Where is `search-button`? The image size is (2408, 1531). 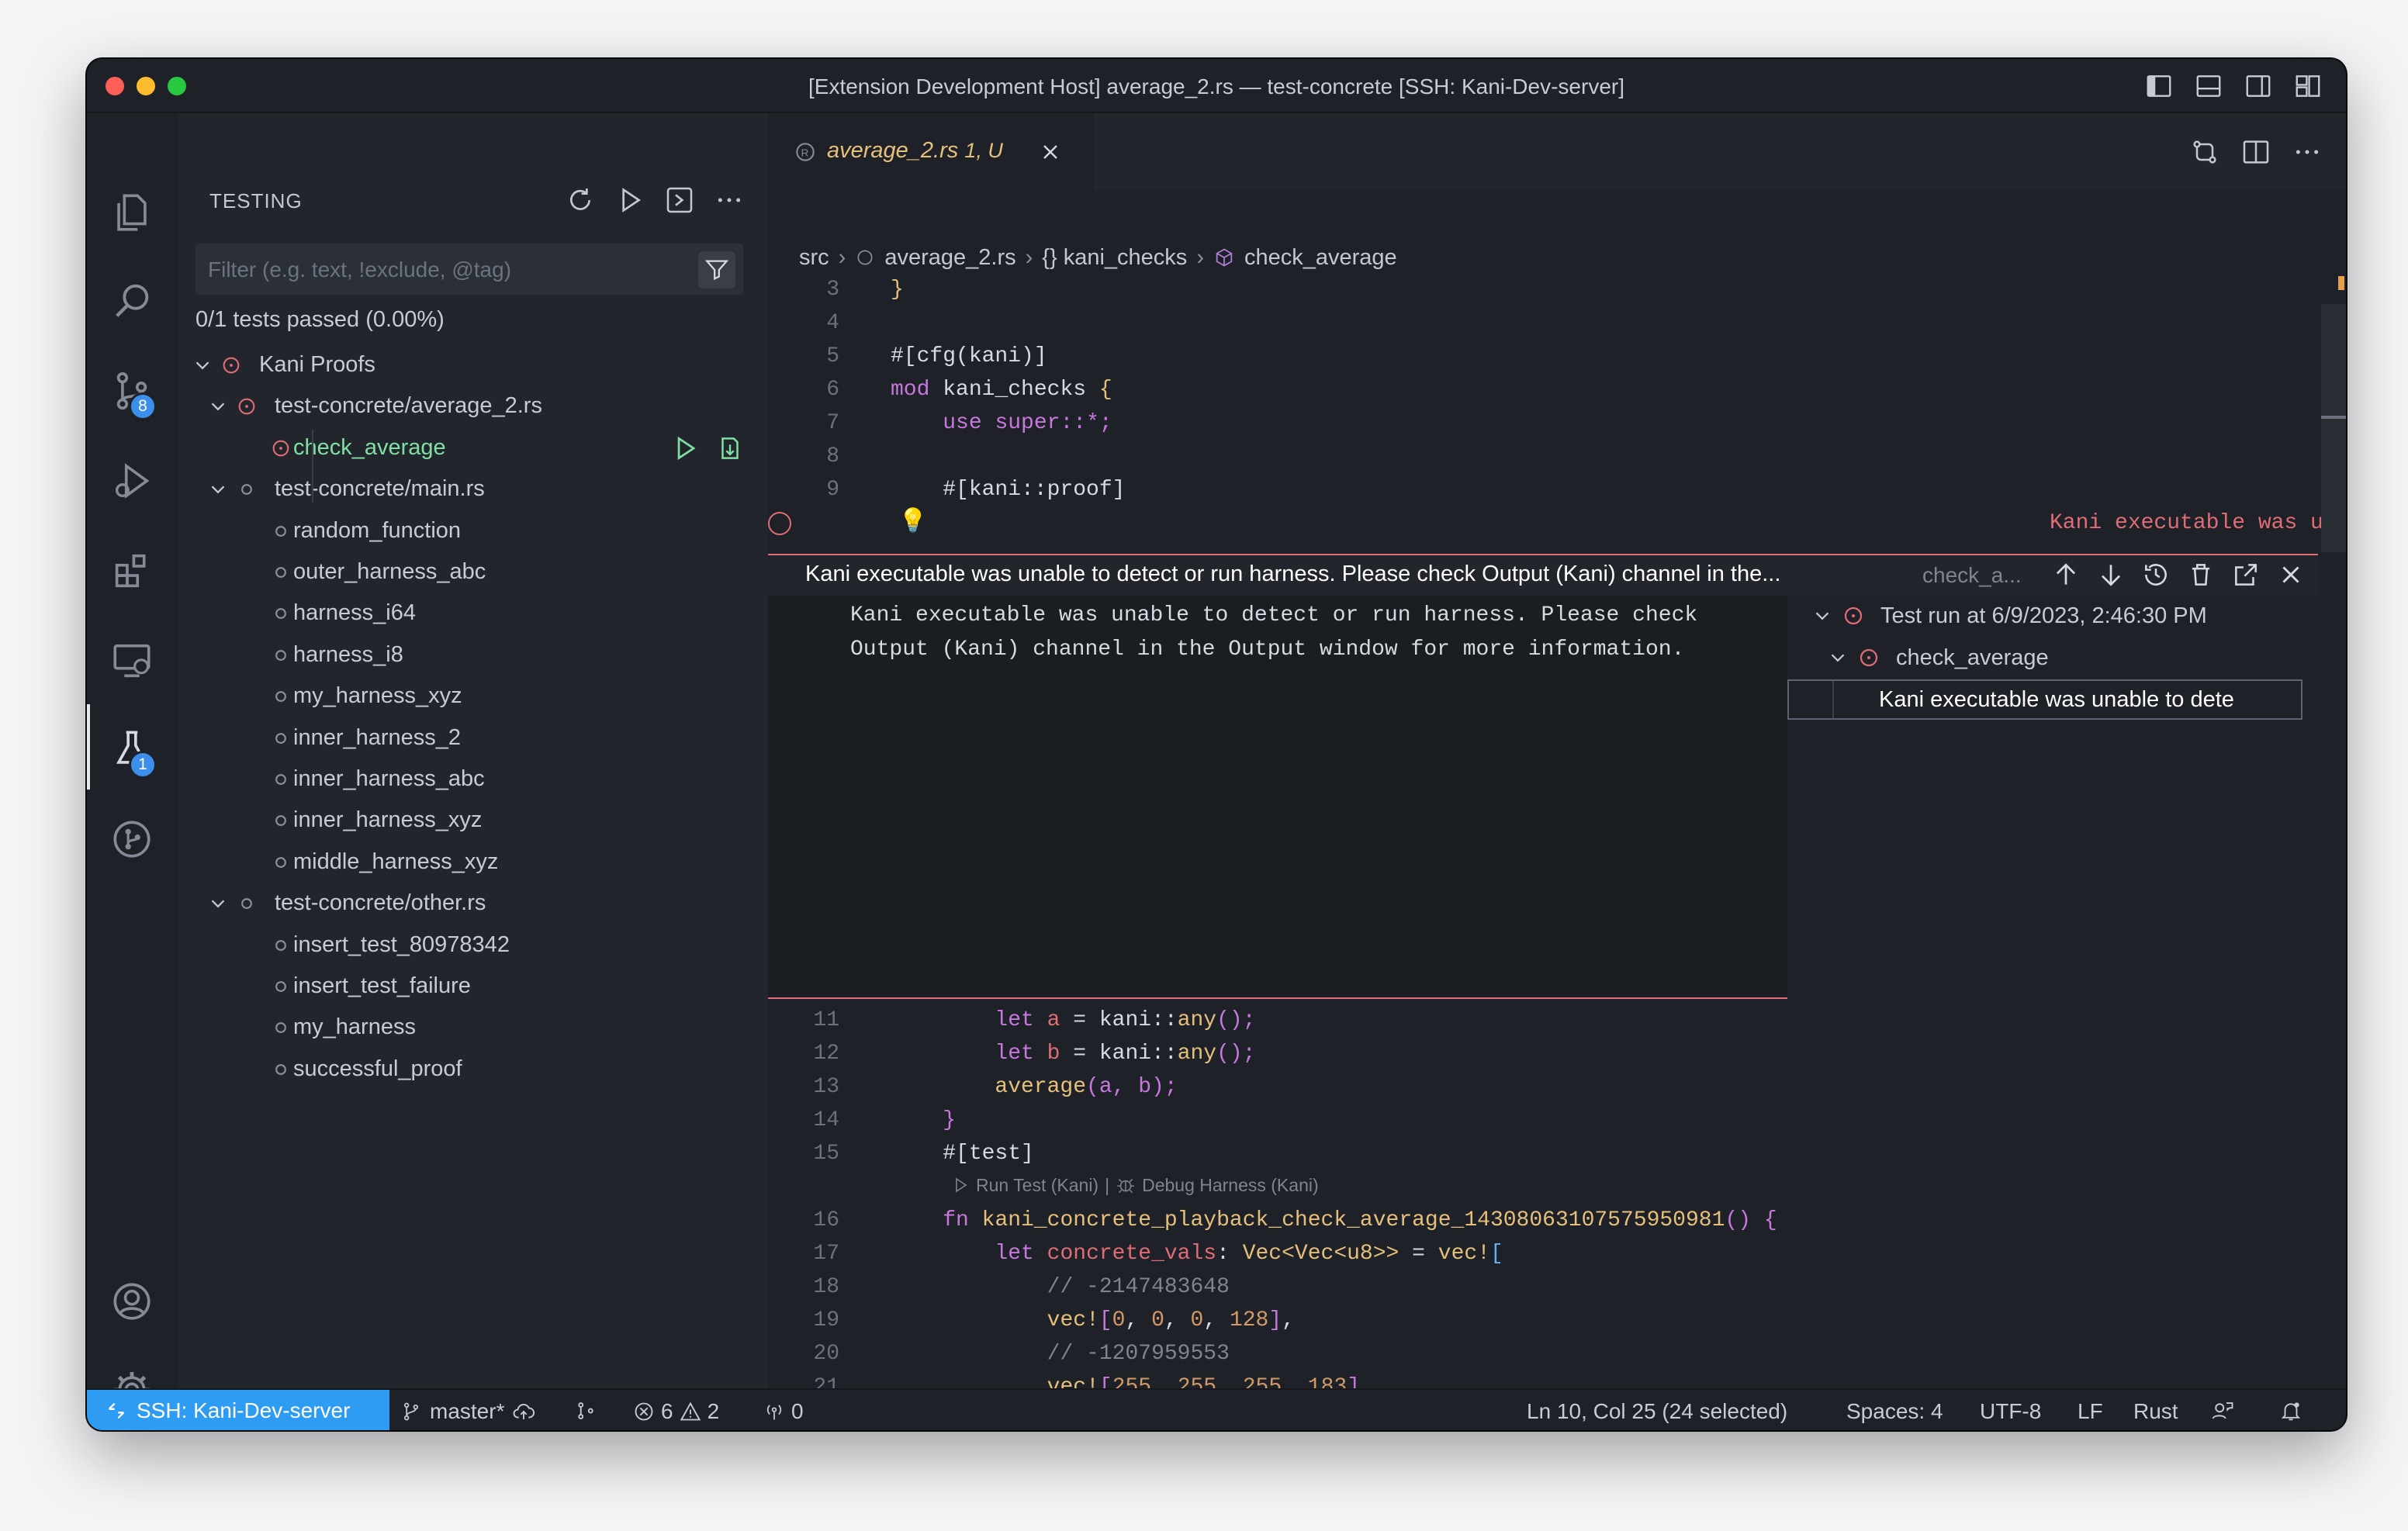 search-button is located at coordinates (132, 301).